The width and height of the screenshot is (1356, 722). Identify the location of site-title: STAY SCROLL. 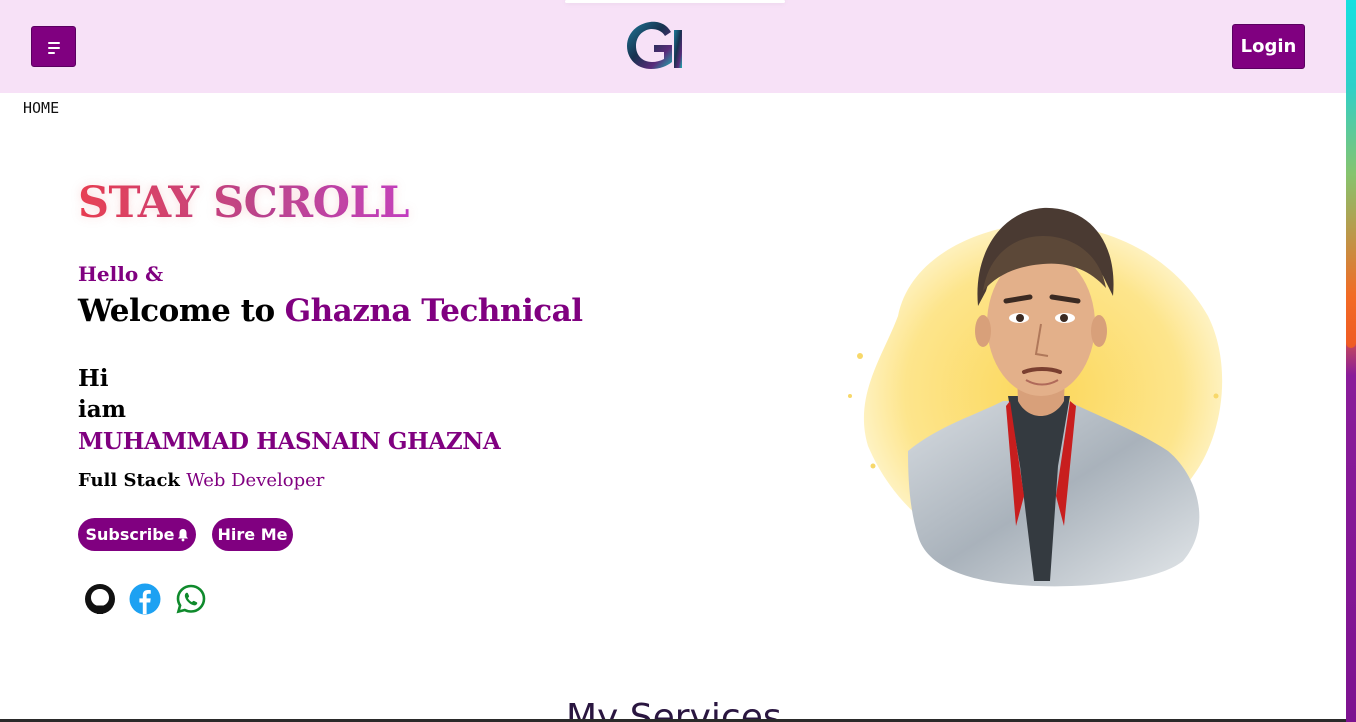
(244, 203).